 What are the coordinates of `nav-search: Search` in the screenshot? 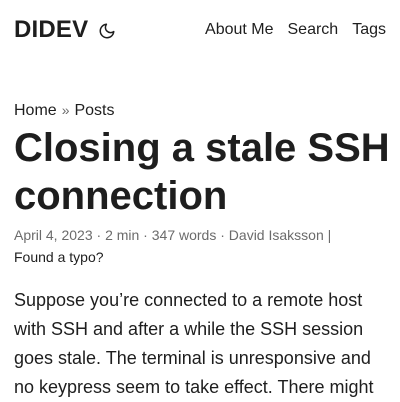 It's located at (313, 30).